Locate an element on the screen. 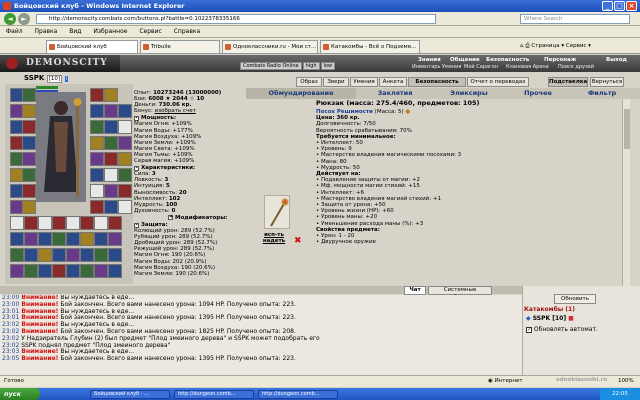  nav-inventory: Инвентарь is located at coordinates (426, 67).